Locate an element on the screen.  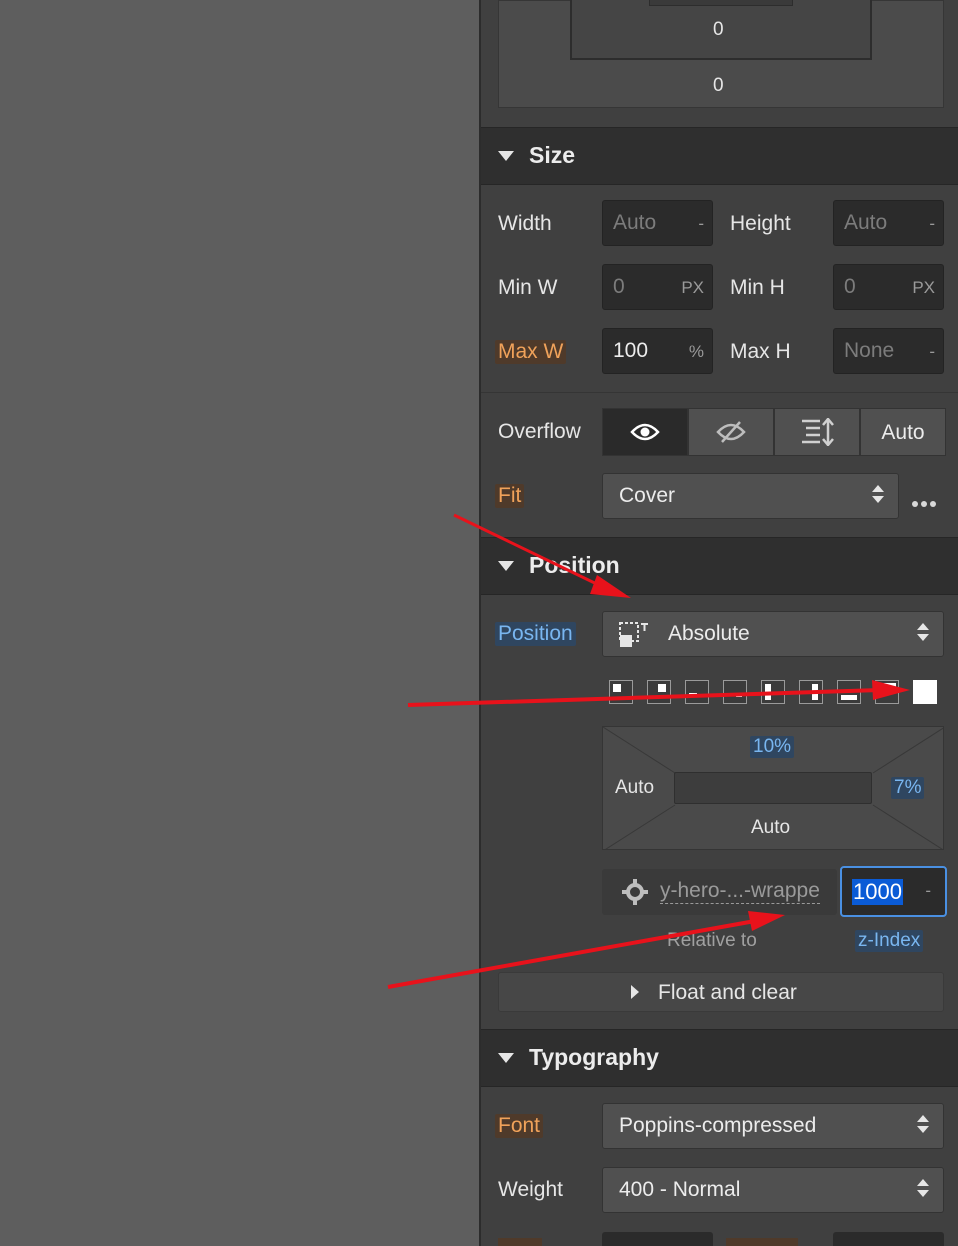
overflow-hidden-button is located at coordinates (731, 432).